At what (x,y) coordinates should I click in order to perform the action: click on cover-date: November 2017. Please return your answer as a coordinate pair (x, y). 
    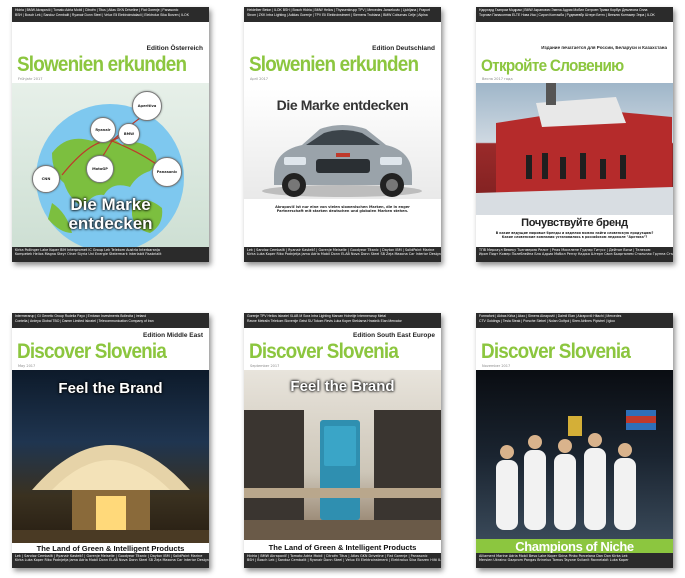
    Looking at the image, I should click on (496, 366).